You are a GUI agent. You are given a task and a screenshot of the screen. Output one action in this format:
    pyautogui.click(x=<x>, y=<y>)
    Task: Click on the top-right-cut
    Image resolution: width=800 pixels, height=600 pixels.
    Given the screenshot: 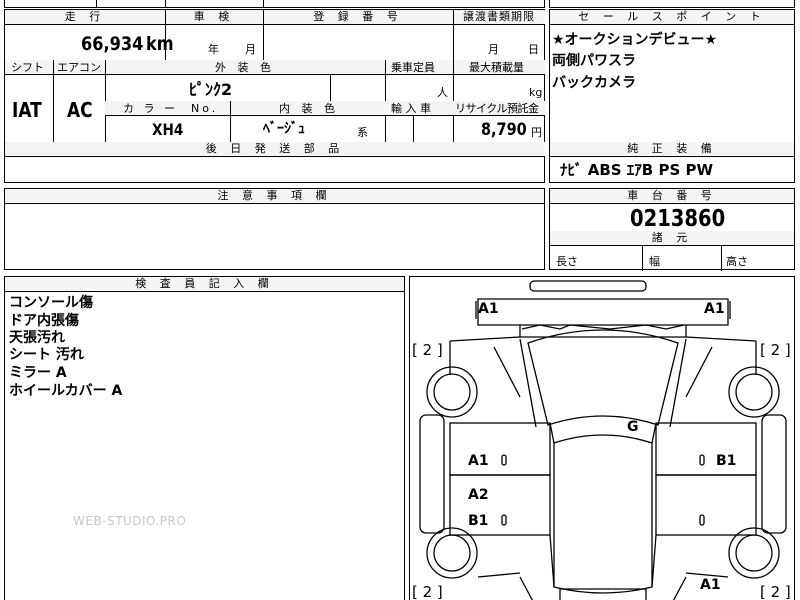 What is the action you would take?
    pyautogui.click(x=672, y=4)
    